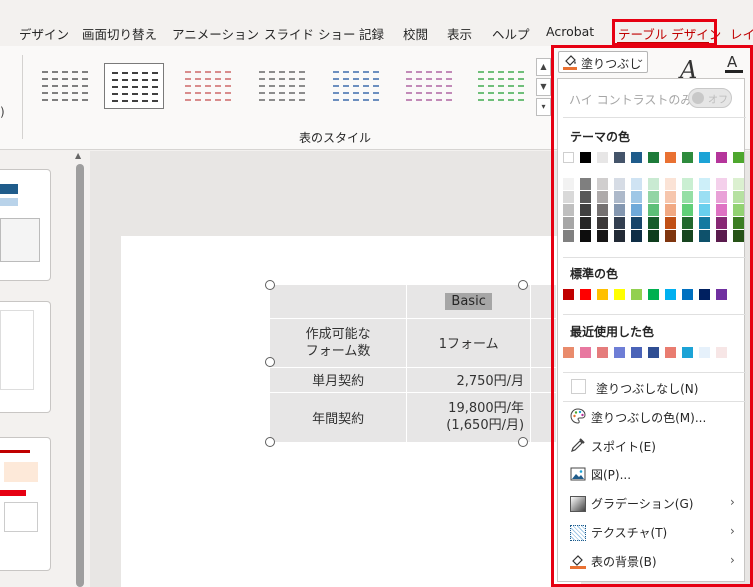 The width and height of the screenshot is (753, 587). What do you see at coordinates (309, 33) in the screenshot?
I see `tab-slide-show: スライド ショー` at bounding box center [309, 33].